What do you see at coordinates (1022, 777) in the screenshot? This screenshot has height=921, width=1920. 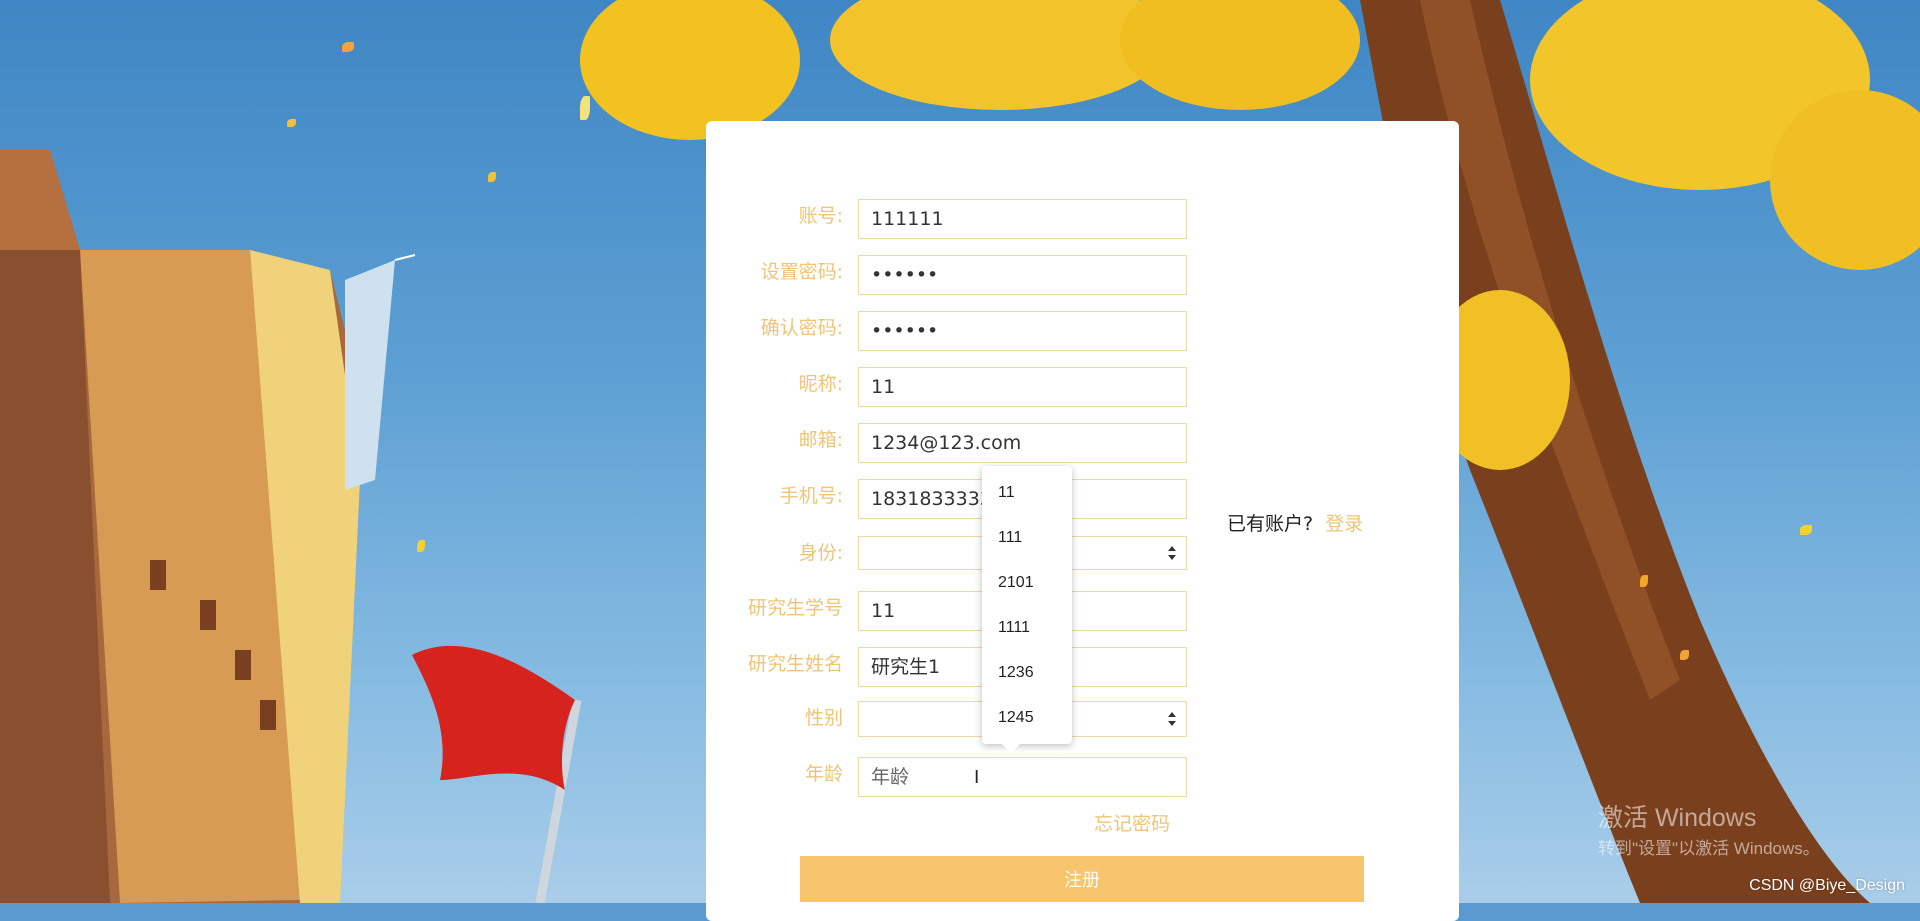 I see `age-input: 年龄` at bounding box center [1022, 777].